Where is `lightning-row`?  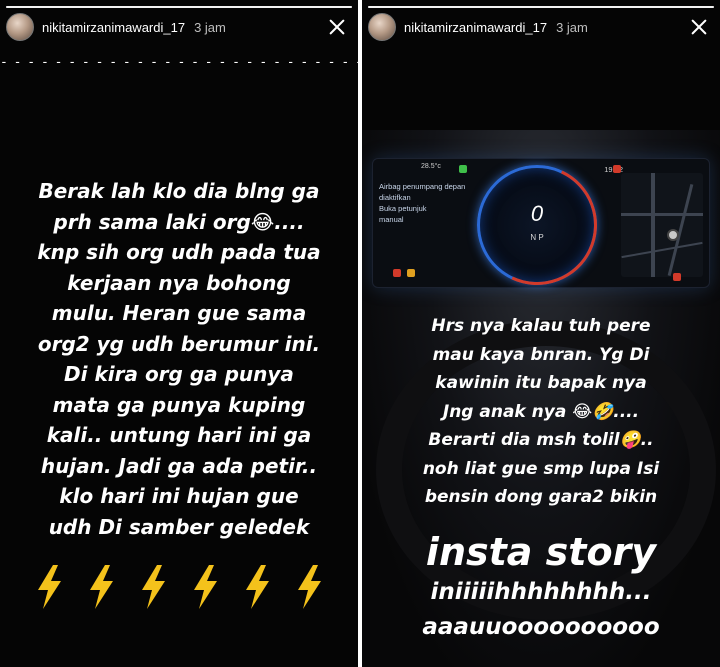 lightning-row is located at coordinates (179, 587).